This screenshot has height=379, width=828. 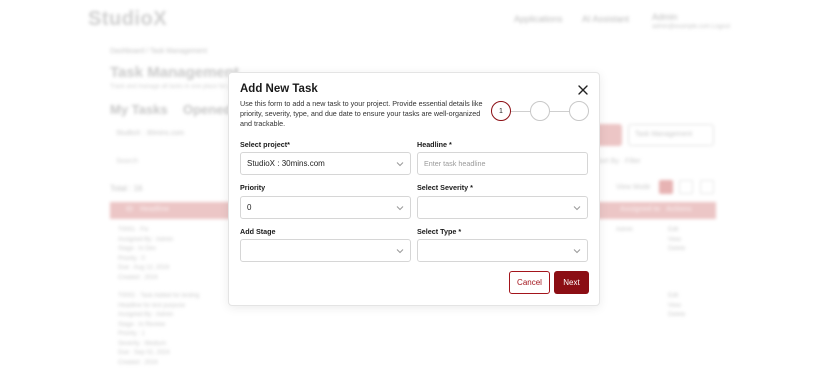 I want to click on project-select: StudioX : 30mins.com, so click(x=325, y=163).